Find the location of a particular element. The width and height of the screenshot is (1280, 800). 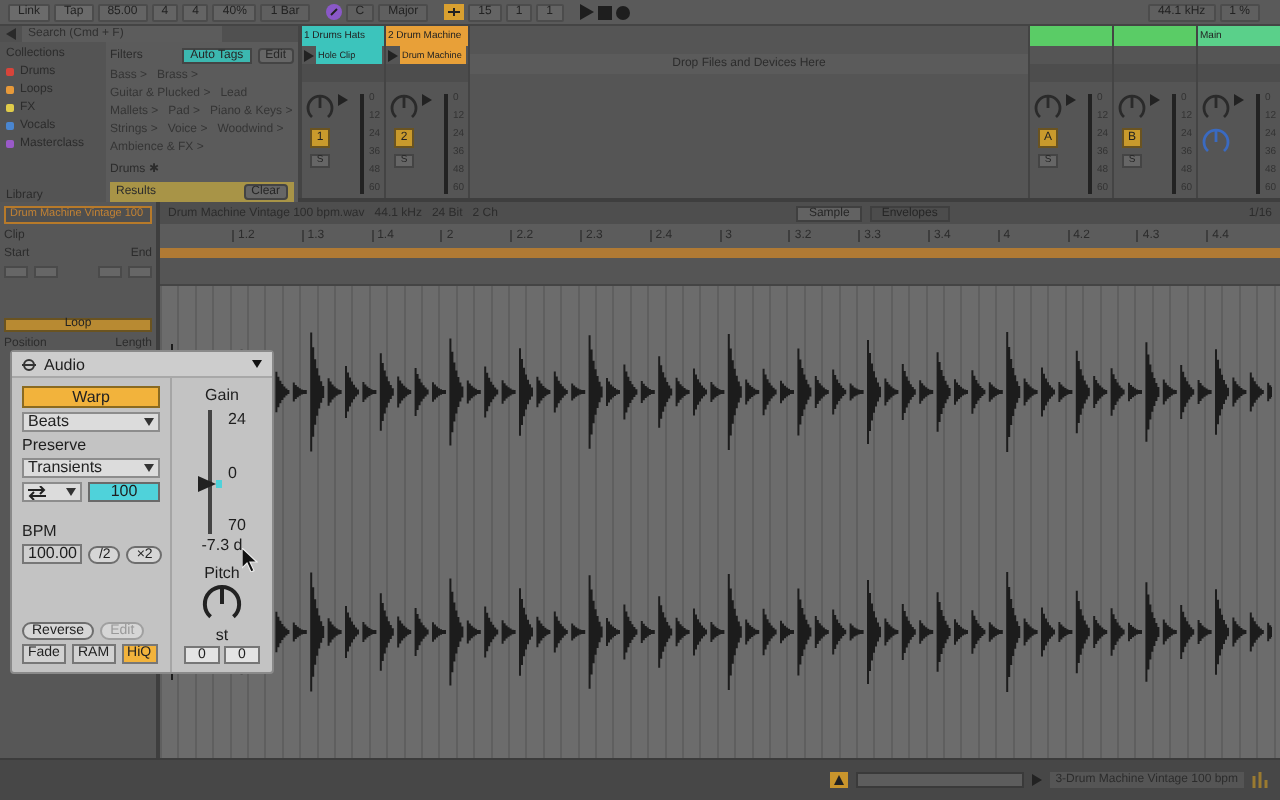

bpm-field: 100.00 is located at coordinates (52, 554).